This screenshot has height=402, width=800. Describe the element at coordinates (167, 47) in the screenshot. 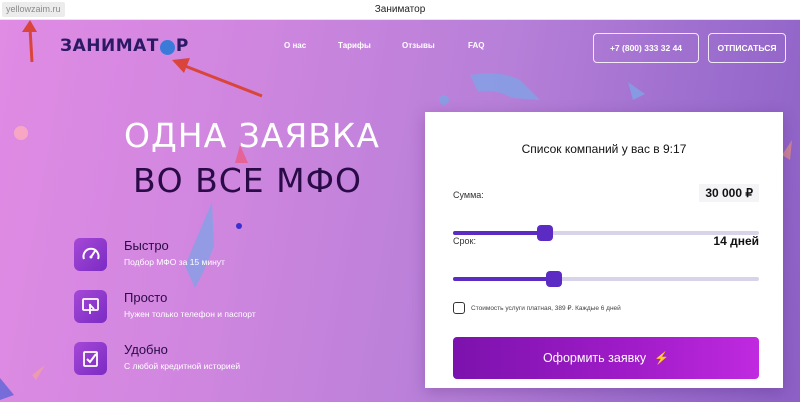

I see `logo-globe-icon` at that location.